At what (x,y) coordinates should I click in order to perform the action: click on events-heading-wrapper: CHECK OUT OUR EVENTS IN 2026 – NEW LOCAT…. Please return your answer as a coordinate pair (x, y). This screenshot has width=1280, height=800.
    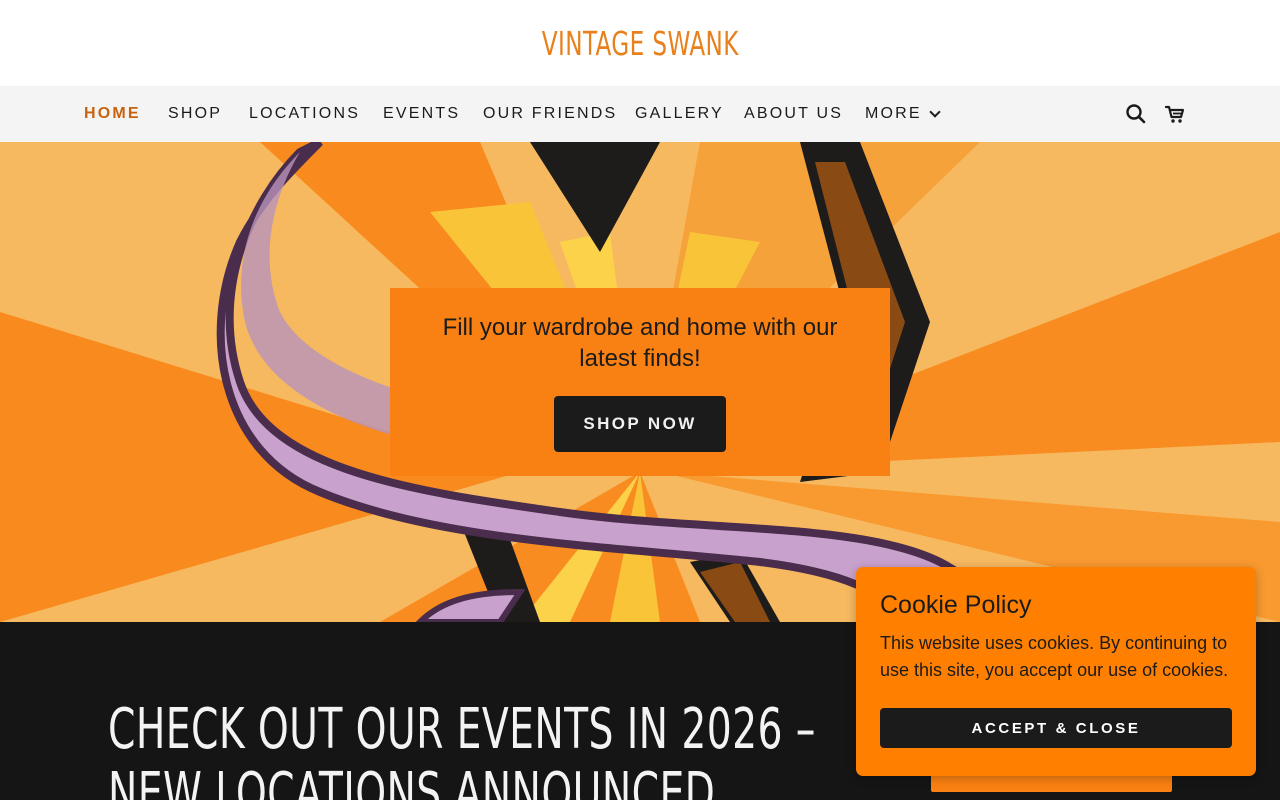
    Looking at the image, I should click on (461, 749).